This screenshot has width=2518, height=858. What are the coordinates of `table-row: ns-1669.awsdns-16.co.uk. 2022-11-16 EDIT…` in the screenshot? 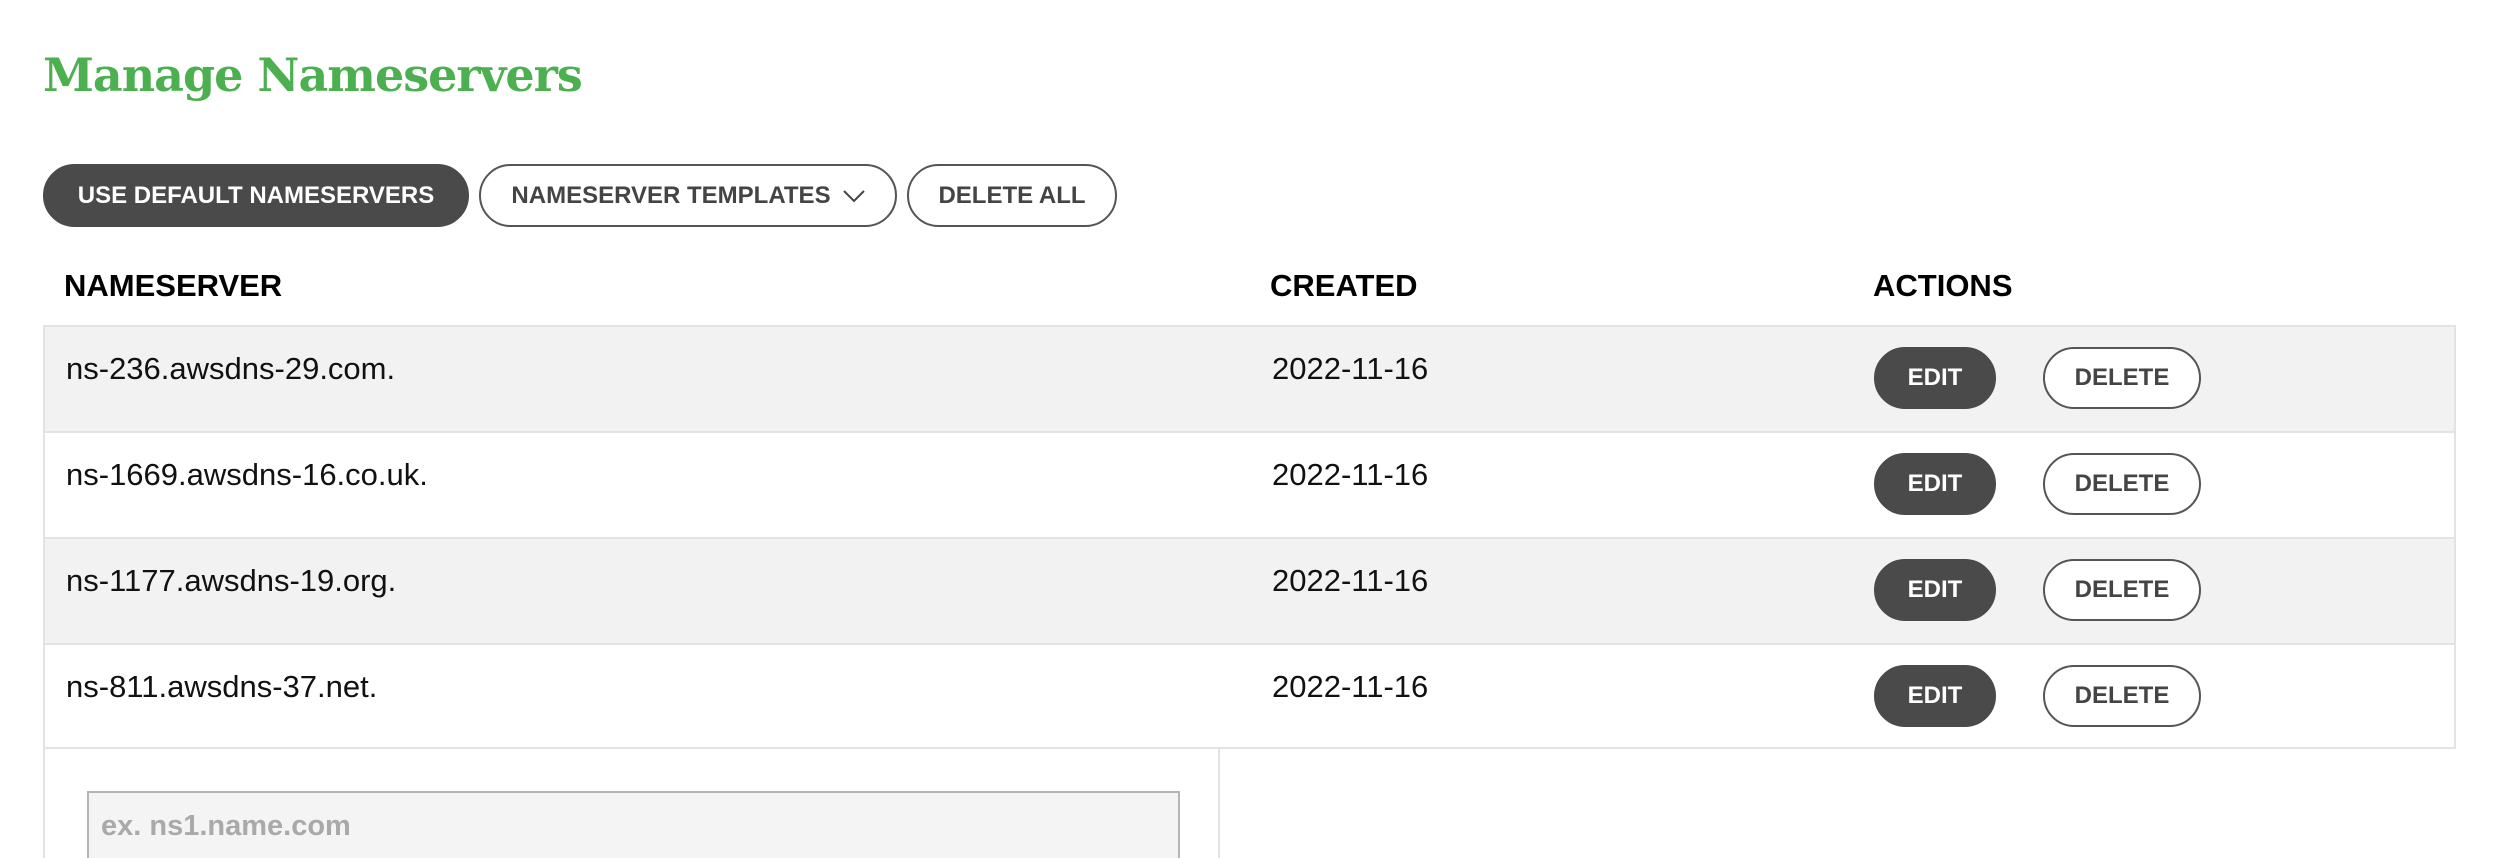 It's located at (1249, 484).